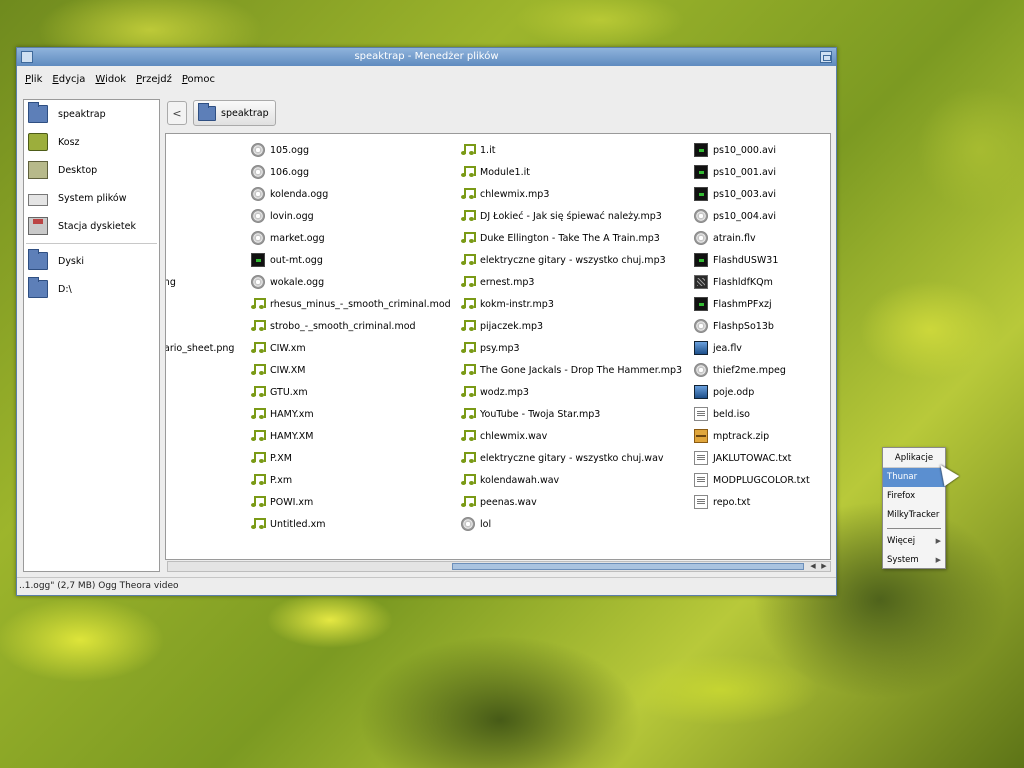  Describe the element at coordinates (745, 216) in the screenshot. I see `file-name: ps10_004.avi` at that location.